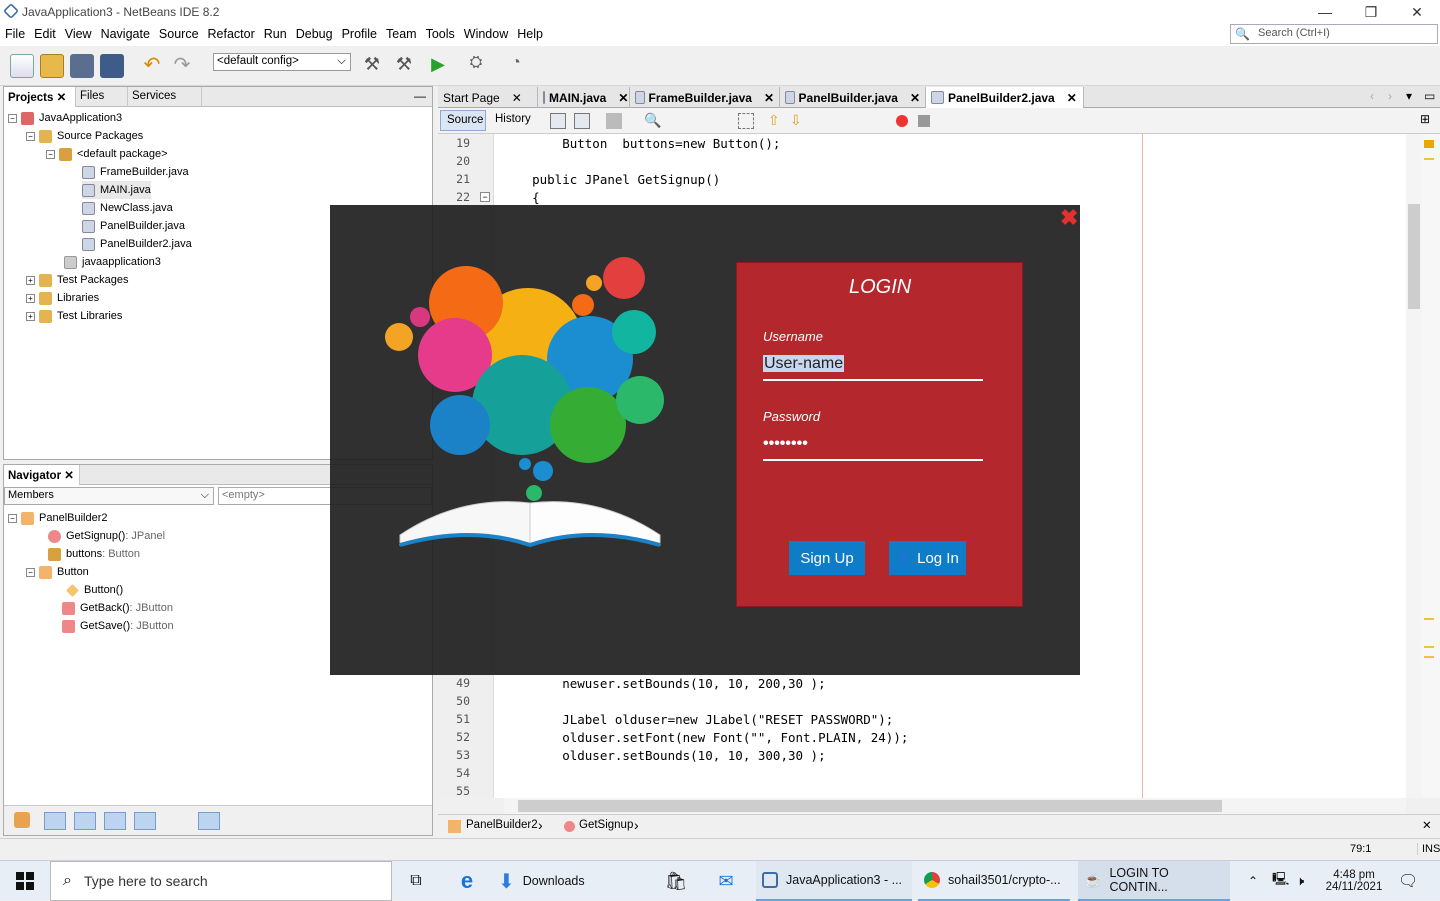 The width and height of the screenshot is (1440, 901). Describe the element at coordinates (1371, 12) in the screenshot. I see `maximize-button: ❐` at that location.